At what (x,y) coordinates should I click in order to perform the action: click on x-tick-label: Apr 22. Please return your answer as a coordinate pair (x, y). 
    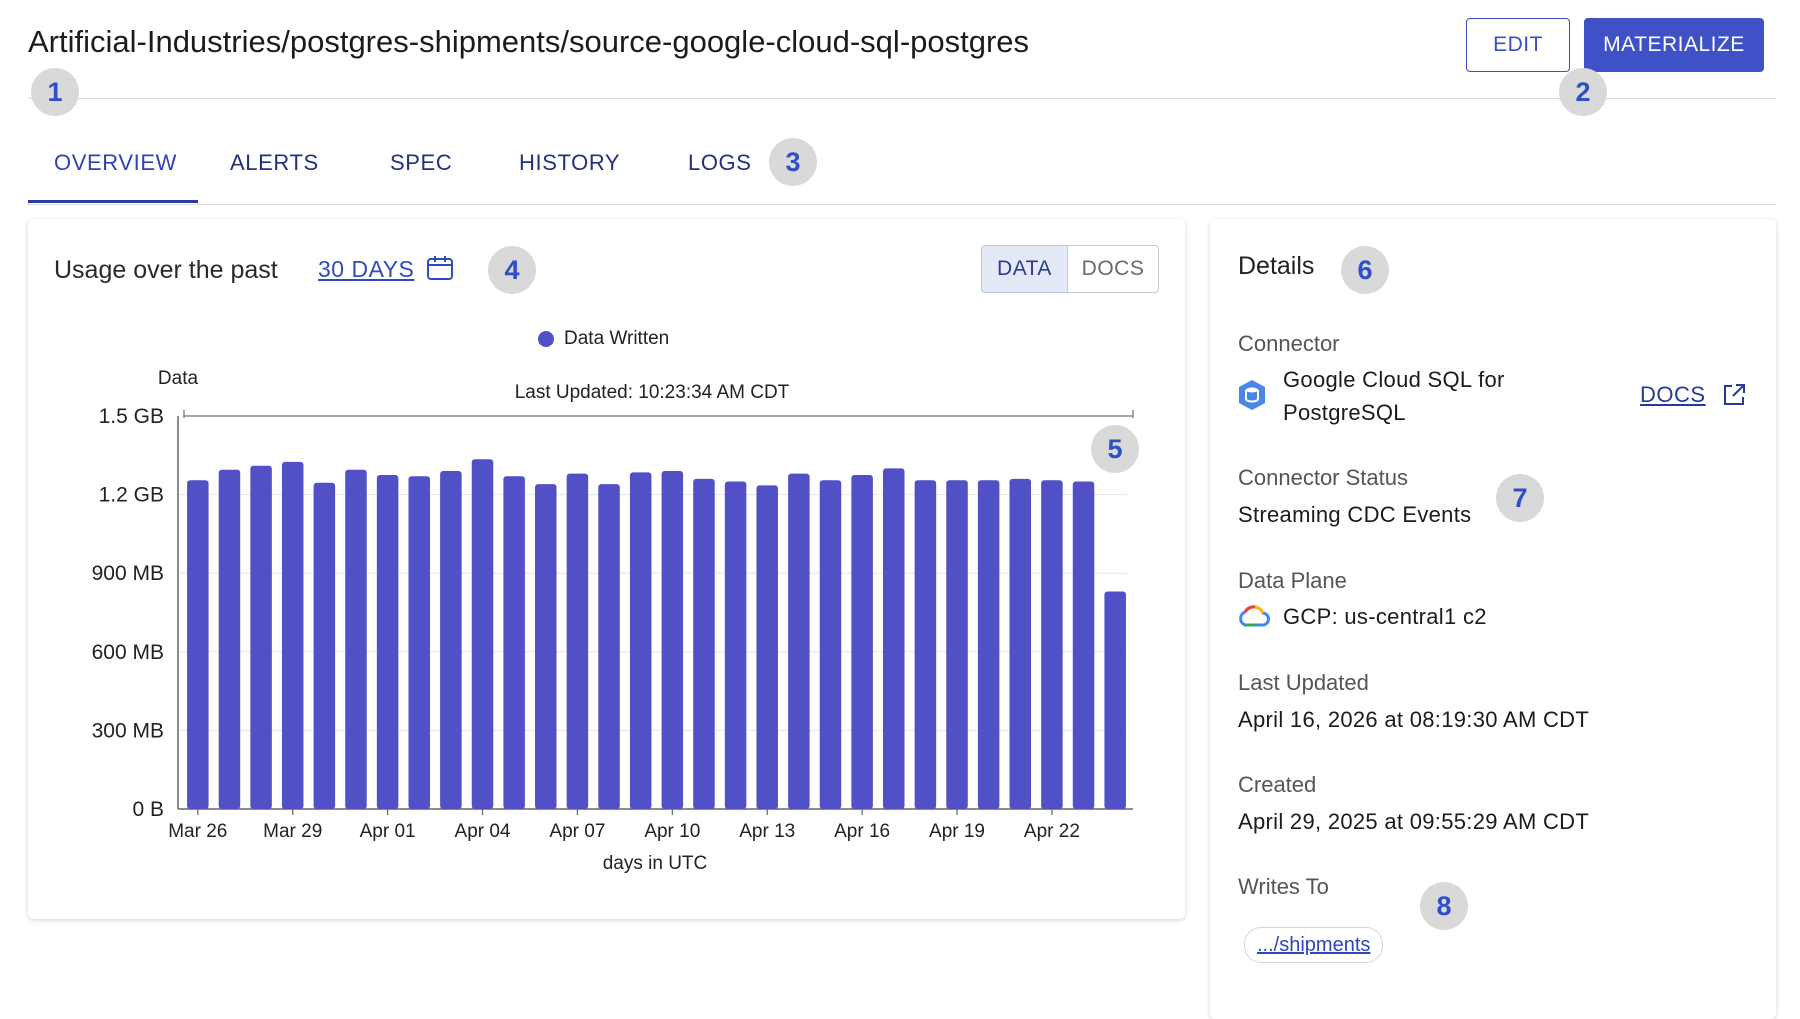
    Looking at the image, I should click on (1052, 831).